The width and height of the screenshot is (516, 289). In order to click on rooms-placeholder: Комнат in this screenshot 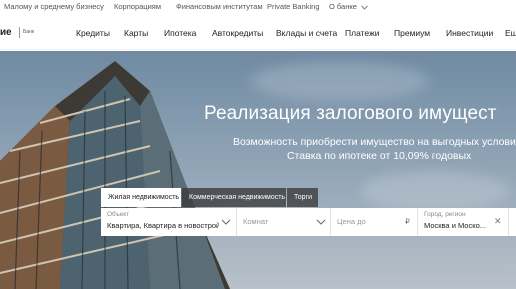, I will do `click(256, 221)`.